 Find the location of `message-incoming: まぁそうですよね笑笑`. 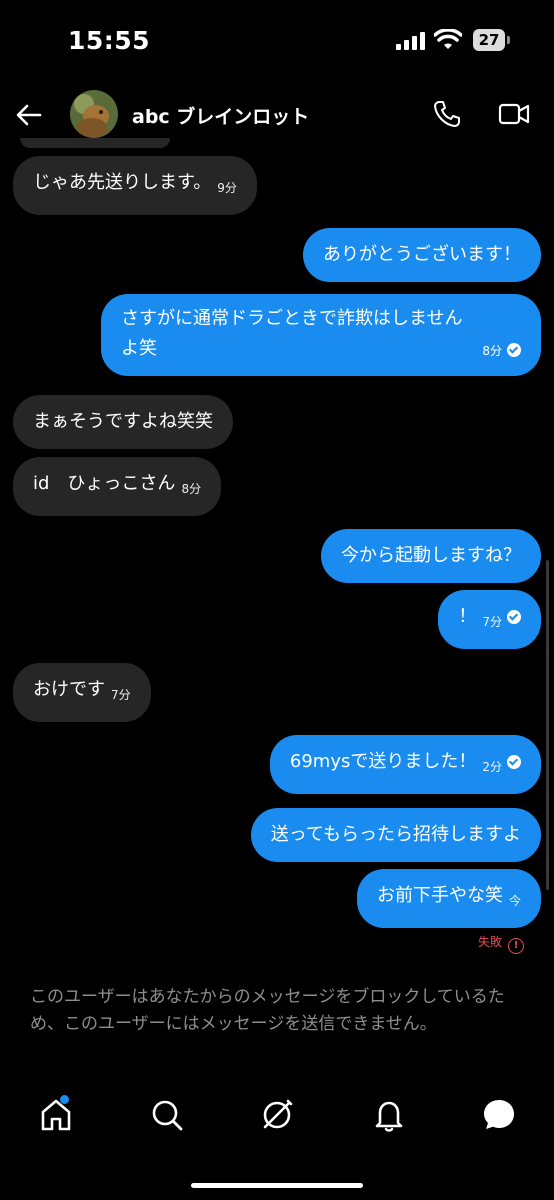

message-incoming: まぁそうですよね笑笑 is located at coordinates (123, 422).